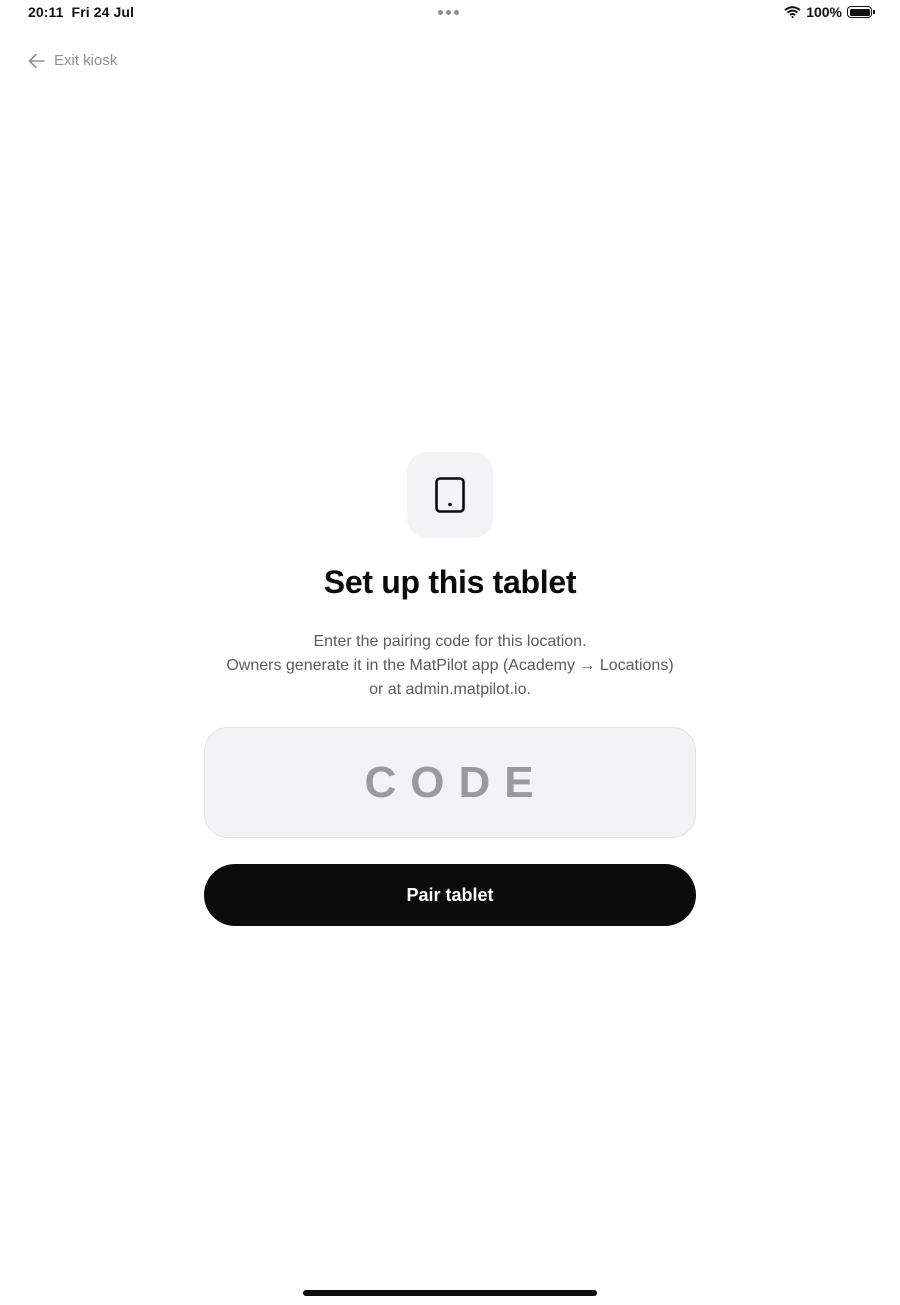 The image size is (900, 1305). Describe the element at coordinates (824, 12) in the screenshot. I see `battery-percent: 100%` at that location.